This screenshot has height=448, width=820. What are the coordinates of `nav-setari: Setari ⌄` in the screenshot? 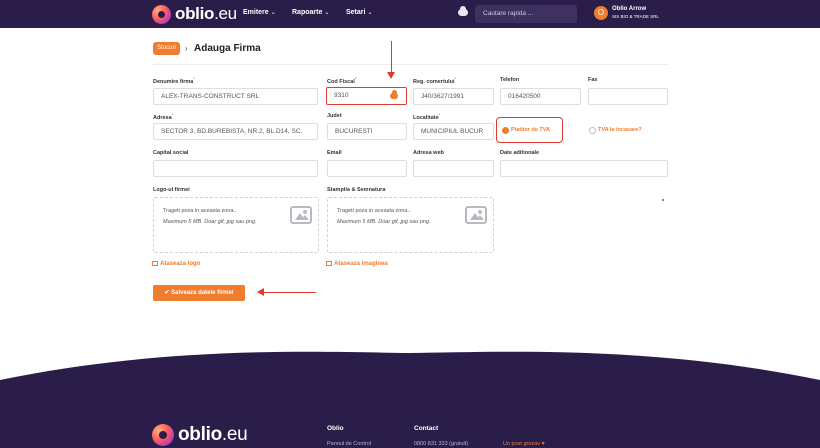 It's located at (359, 12).